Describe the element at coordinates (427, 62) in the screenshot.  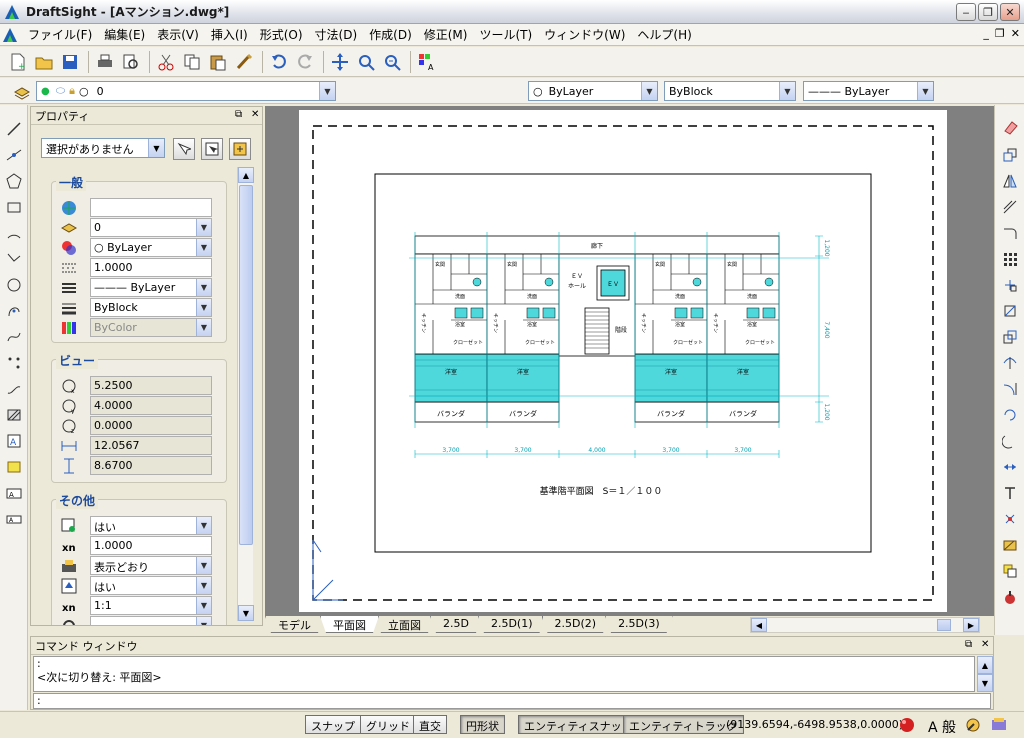
I see `block-palette-icon: A` at that location.